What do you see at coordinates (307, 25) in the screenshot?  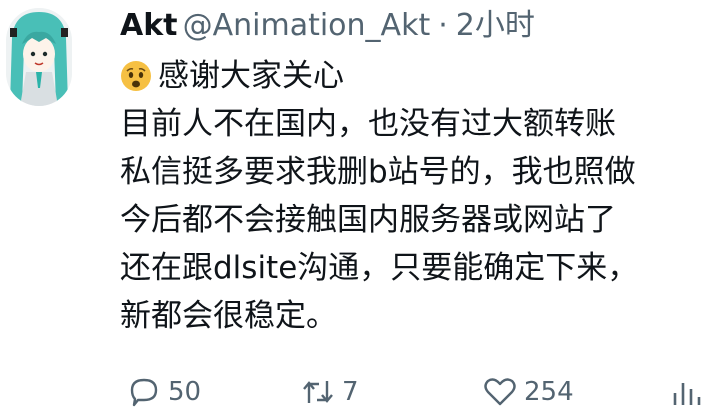 I see `author-handle: @Animation_Akt` at bounding box center [307, 25].